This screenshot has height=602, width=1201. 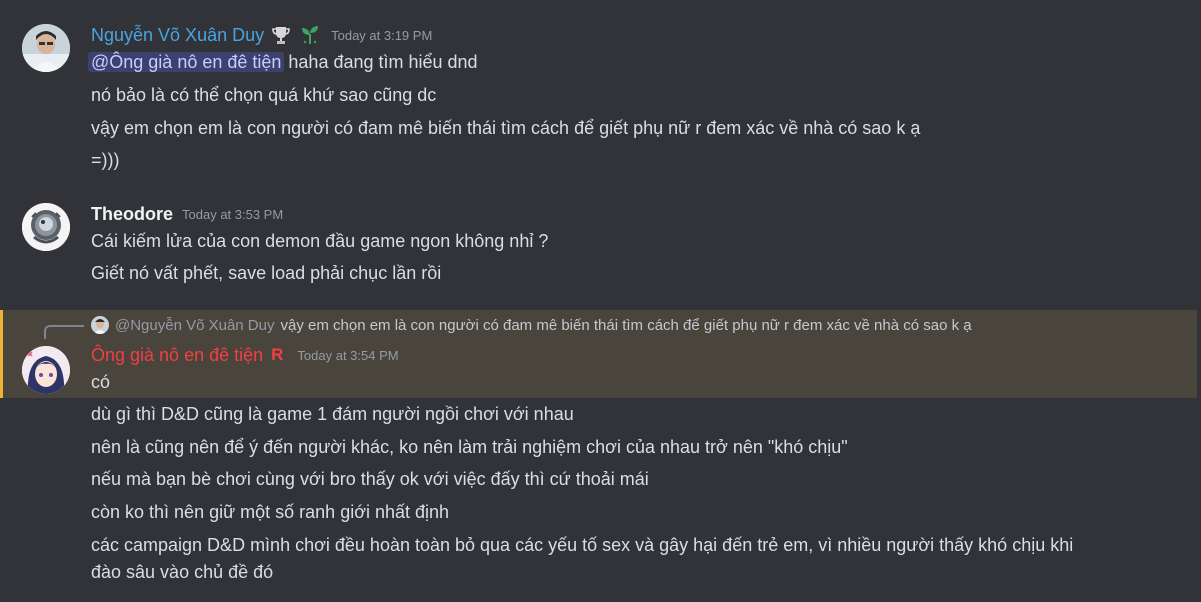 I want to click on message-line: đào sâu vào chủ đề đó, so click(x=182, y=572).